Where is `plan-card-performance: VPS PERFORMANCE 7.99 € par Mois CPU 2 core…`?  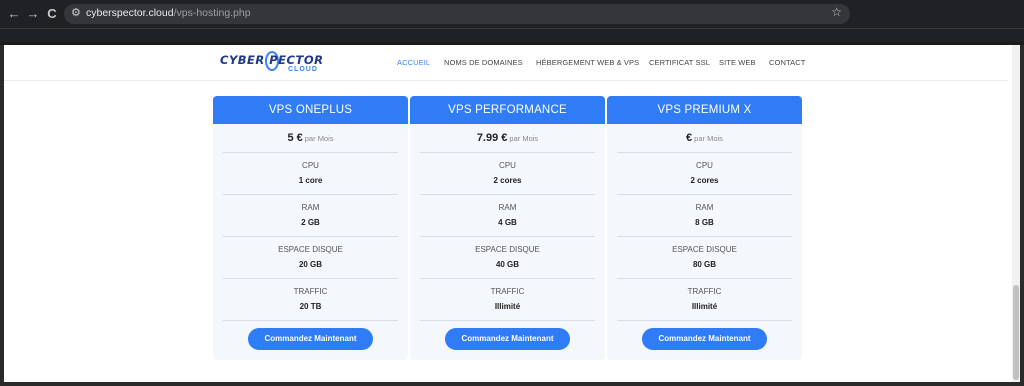
plan-card-performance: VPS PERFORMANCE 7.99 € par Mois CPU 2 core… is located at coordinates (507, 228).